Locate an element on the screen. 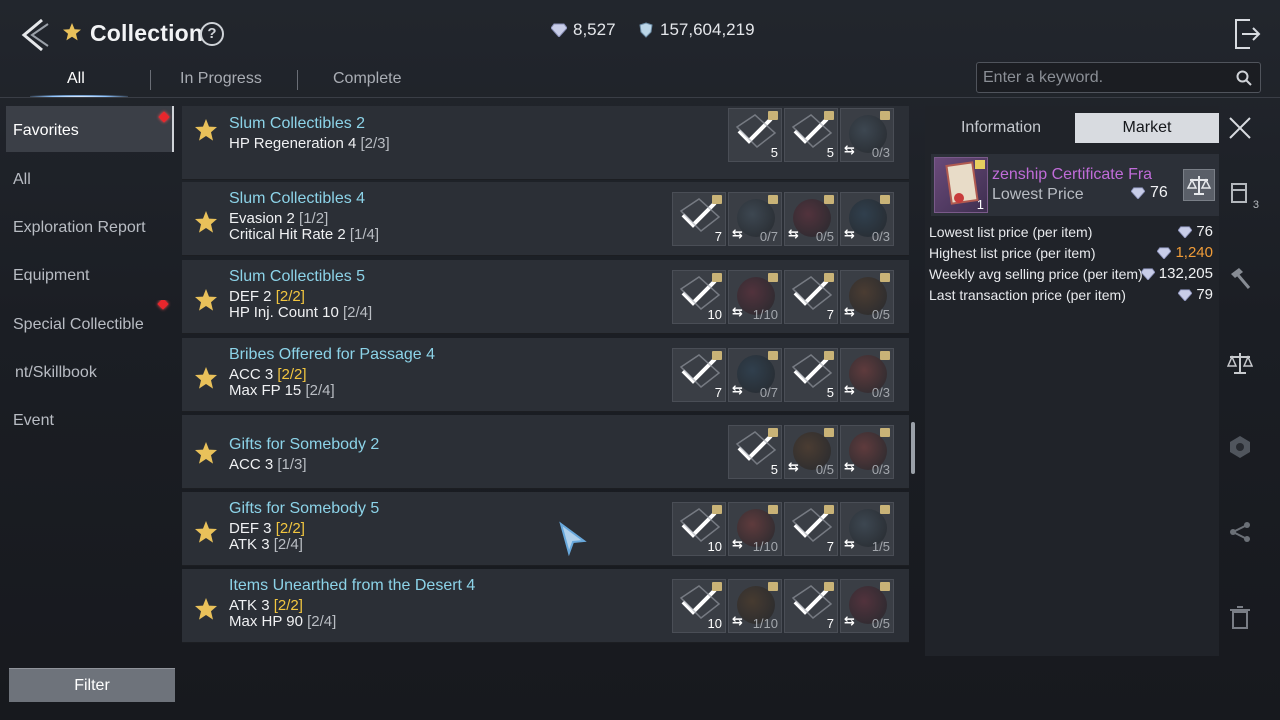 Image resolution: width=1280 pixels, height=720 pixels. sidebar-item-special-collectible: Special Collectible is located at coordinates (90, 323).